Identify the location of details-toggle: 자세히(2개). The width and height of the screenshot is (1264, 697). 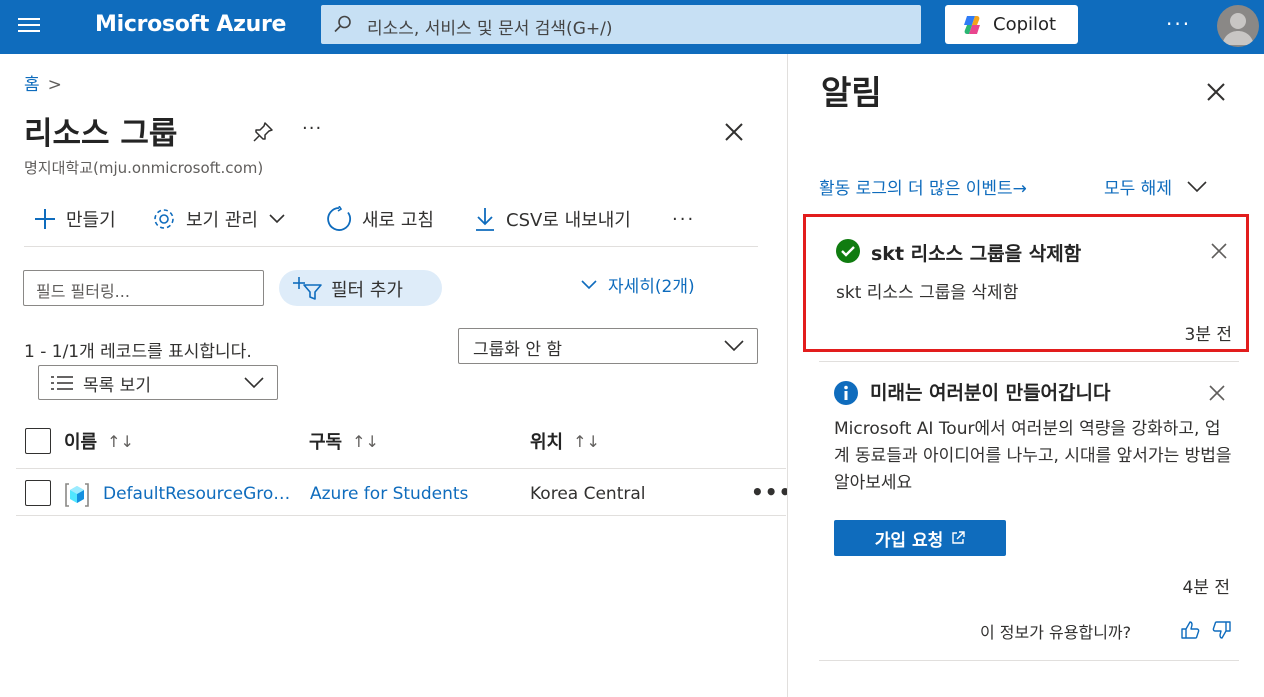
(637, 284).